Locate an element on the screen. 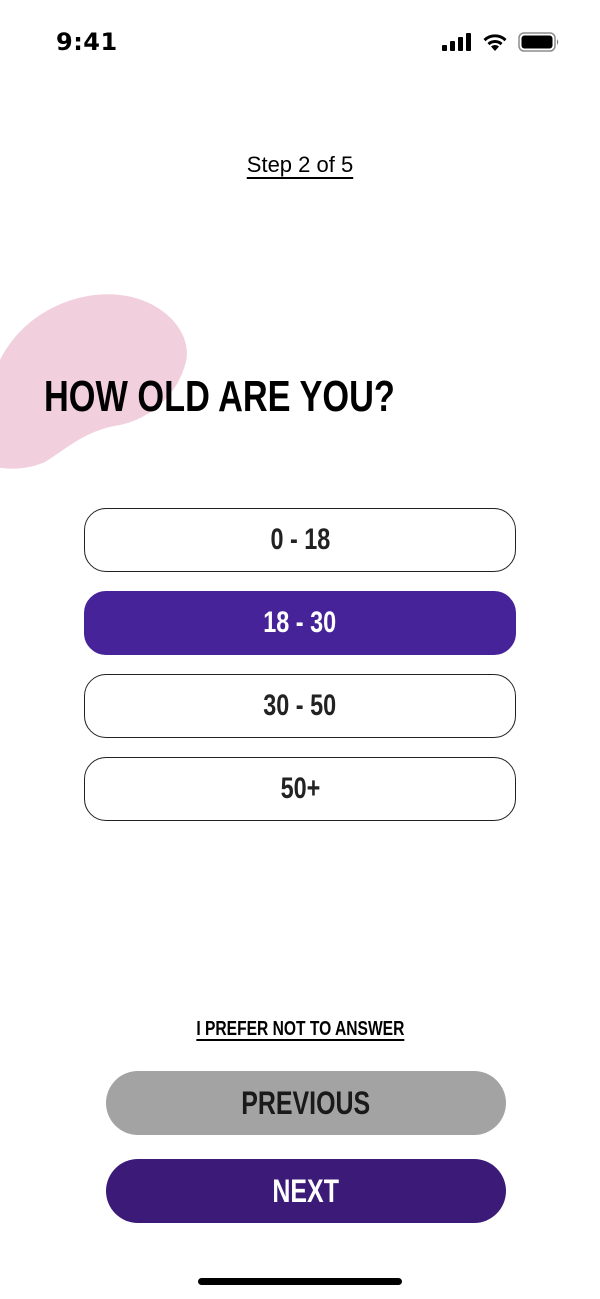 The width and height of the screenshot is (600, 1299). age-option-label: 0 - 18 is located at coordinates (300, 539).